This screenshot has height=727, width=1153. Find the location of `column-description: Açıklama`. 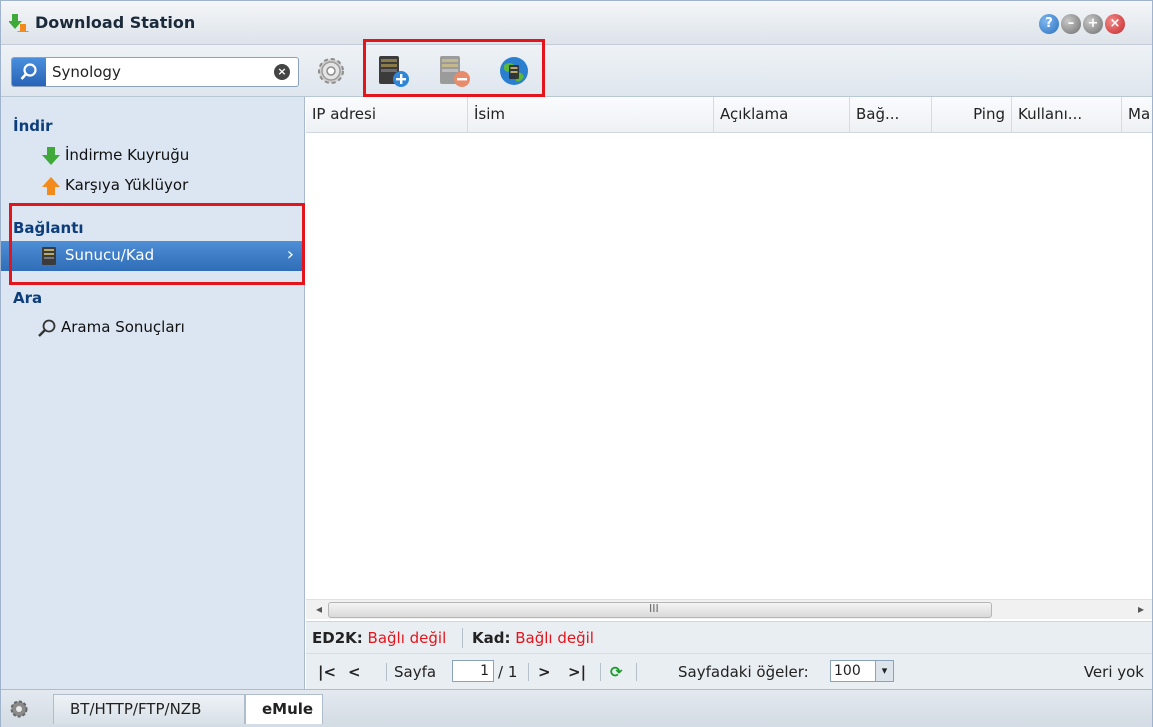

column-description: Açıklama is located at coordinates (782, 115).